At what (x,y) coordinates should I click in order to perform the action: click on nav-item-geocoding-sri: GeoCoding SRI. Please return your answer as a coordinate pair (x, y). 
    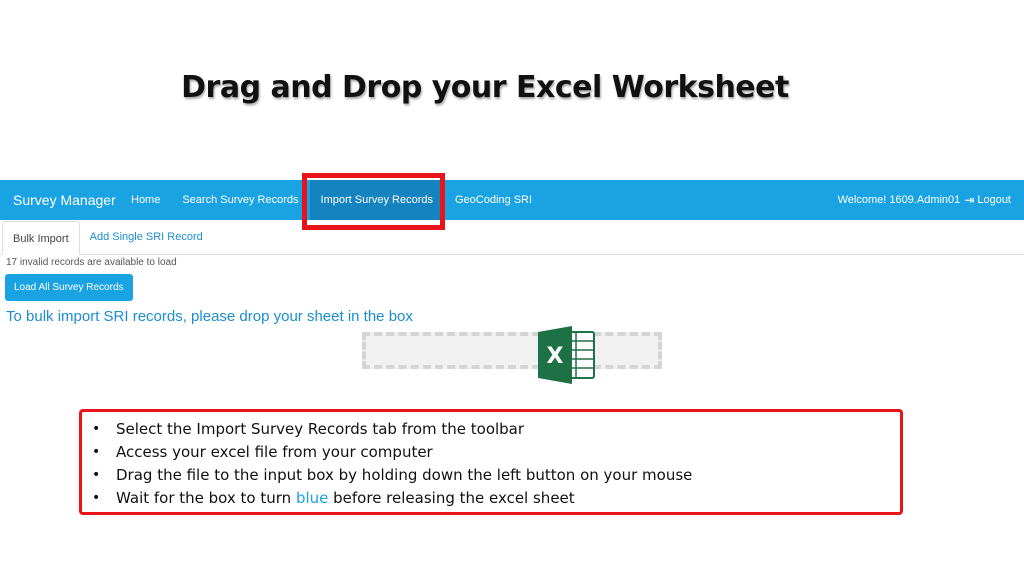
    Looking at the image, I should click on (493, 200).